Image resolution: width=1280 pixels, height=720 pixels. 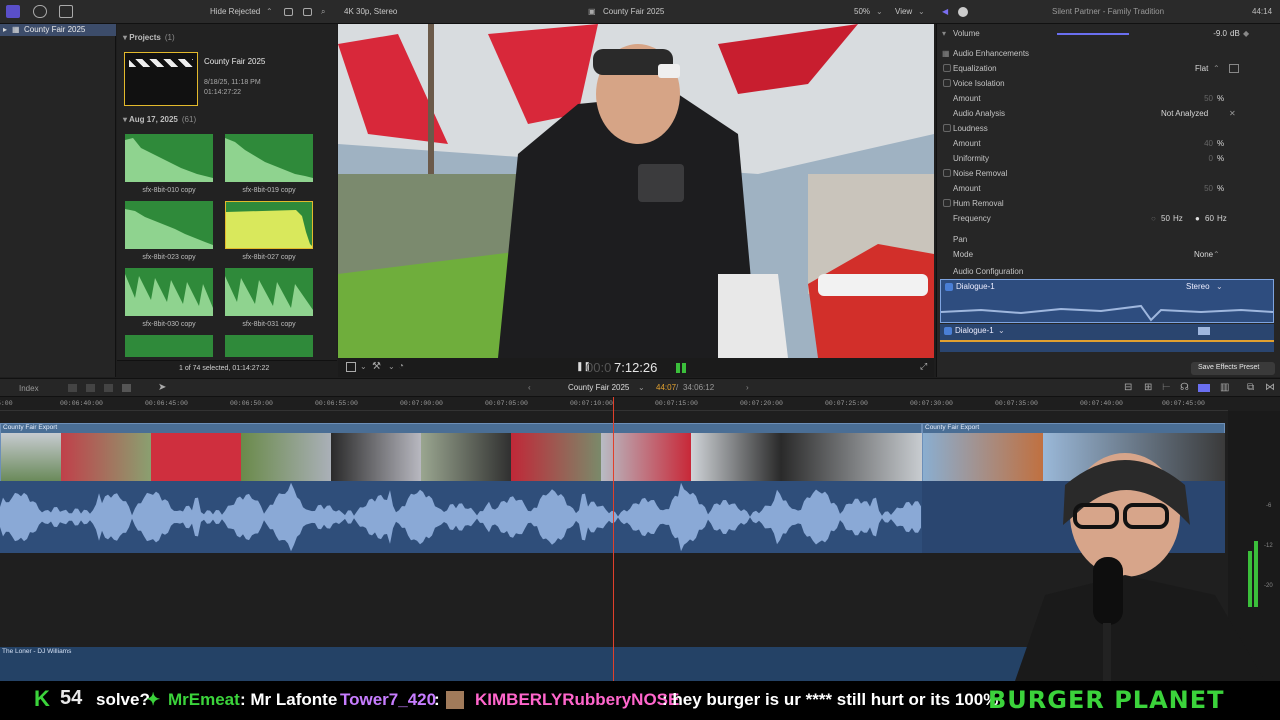 I want to click on insert-icon, so click(x=90, y=388).